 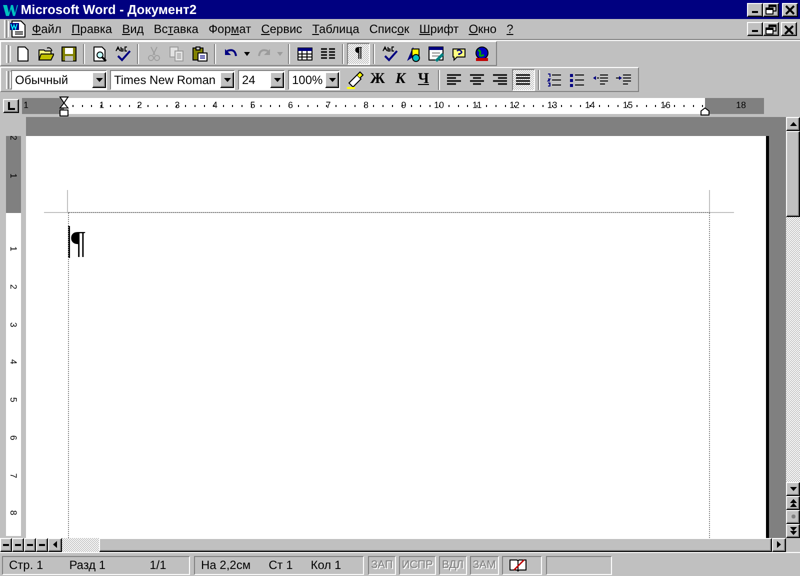 What do you see at coordinates (483, 29) in the screenshot?
I see `menu-item: Окно` at bounding box center [483, 29].